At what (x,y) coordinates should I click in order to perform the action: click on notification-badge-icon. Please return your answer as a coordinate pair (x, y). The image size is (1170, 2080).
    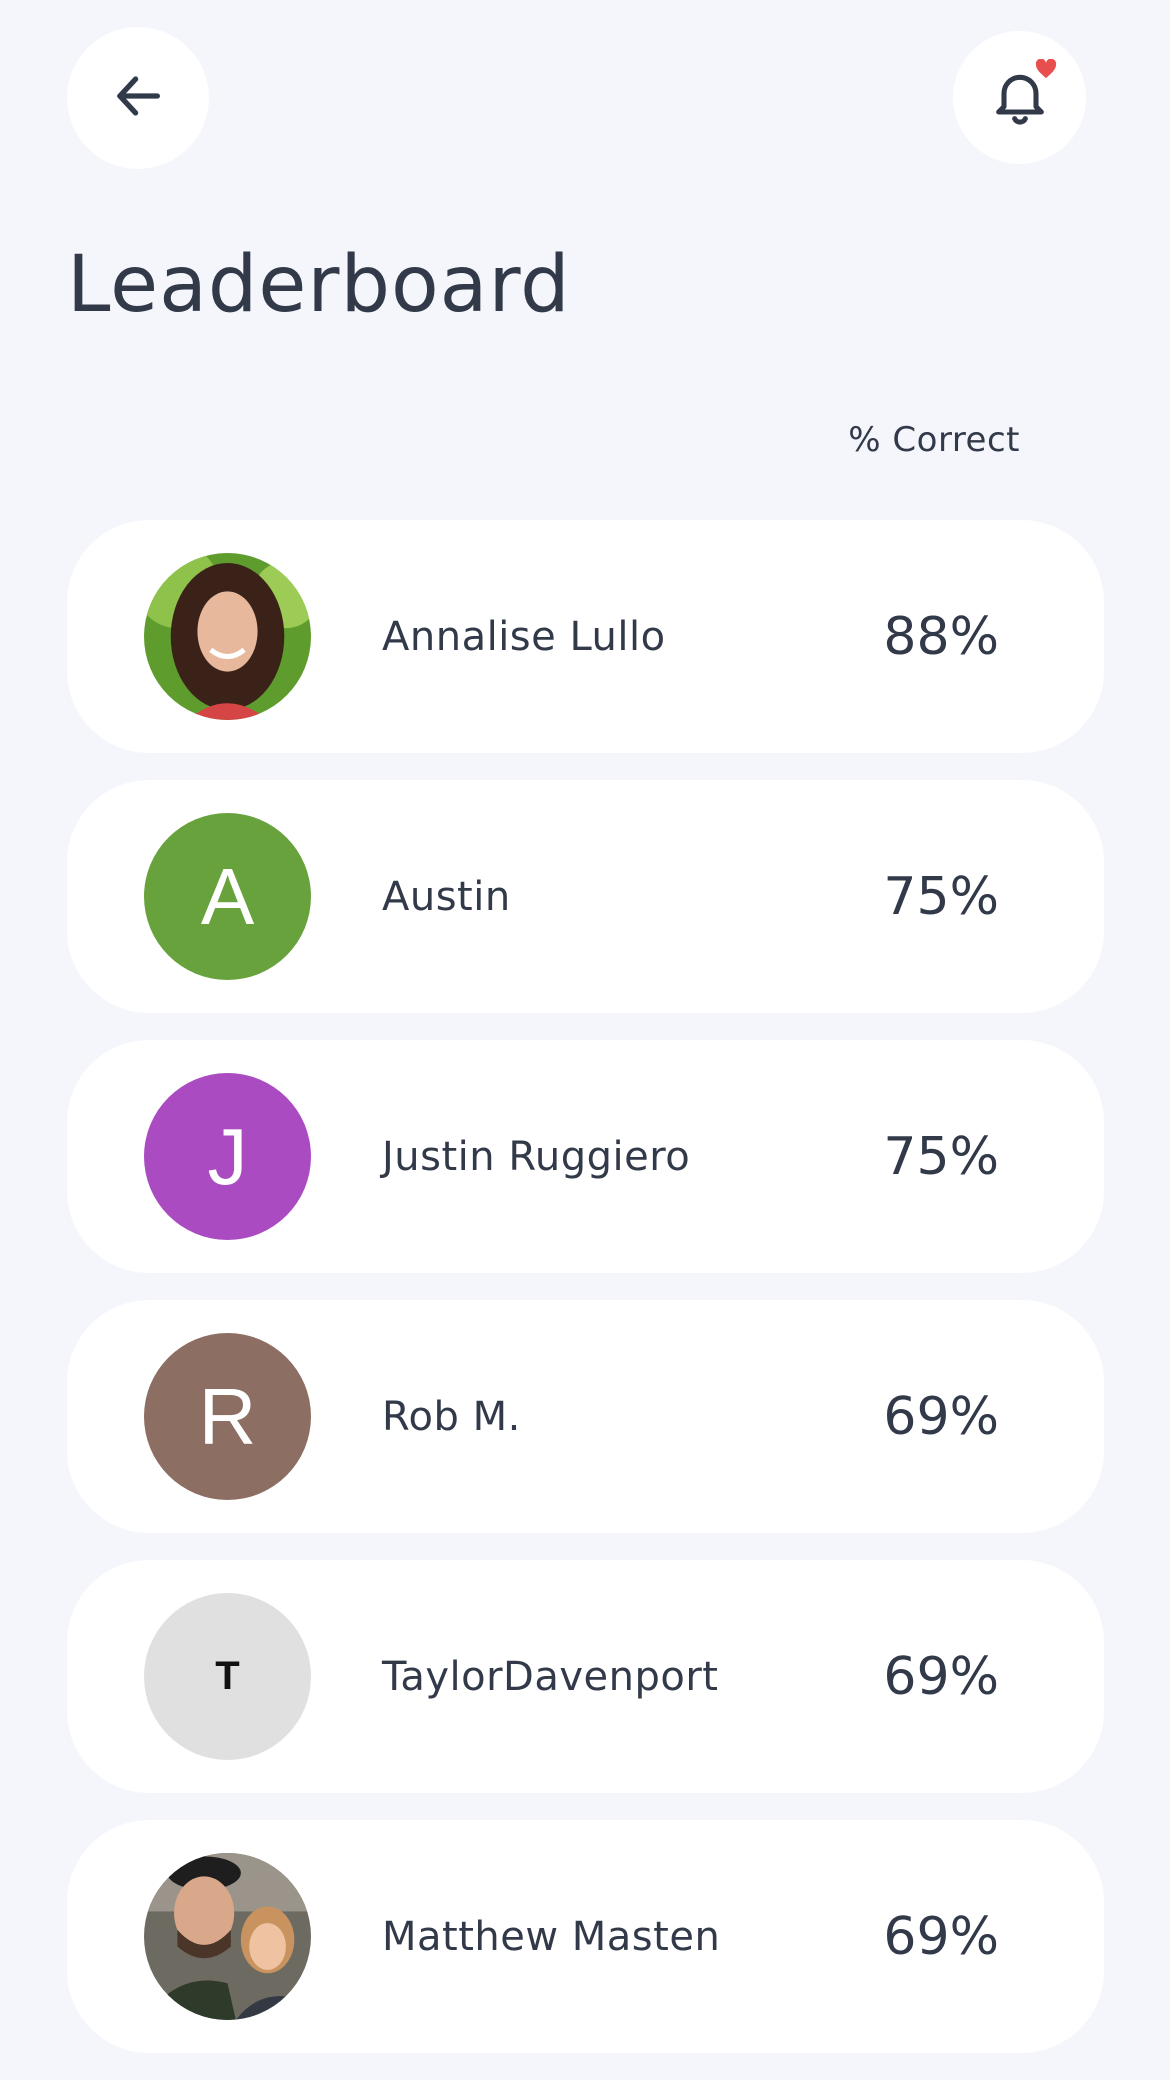
    Looking at the image, I should click on (1046, 68).